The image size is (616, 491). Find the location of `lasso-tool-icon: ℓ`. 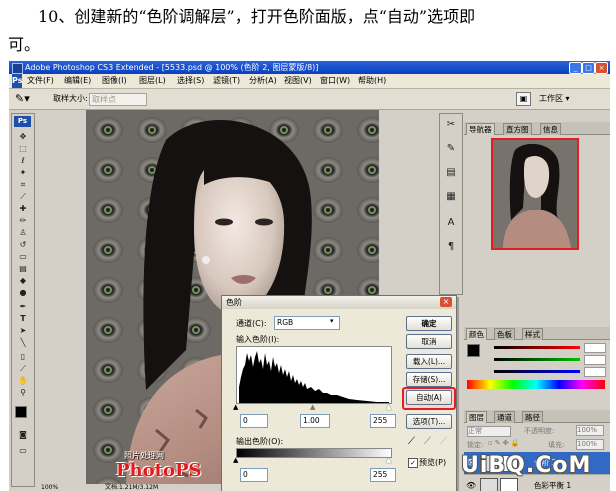

lasso-tool-icon: ℓ is located at coordinates (23, 161).